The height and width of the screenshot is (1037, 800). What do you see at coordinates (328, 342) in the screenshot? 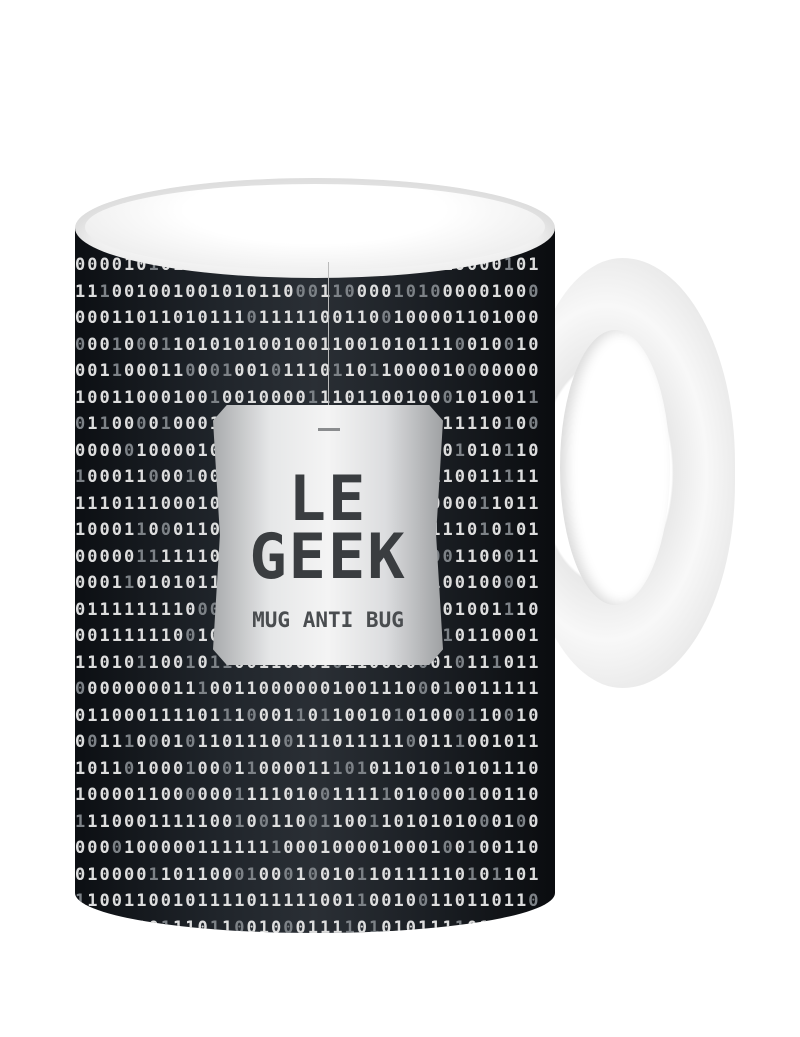
I see `teabag-string` at bounding box center [328, 342].